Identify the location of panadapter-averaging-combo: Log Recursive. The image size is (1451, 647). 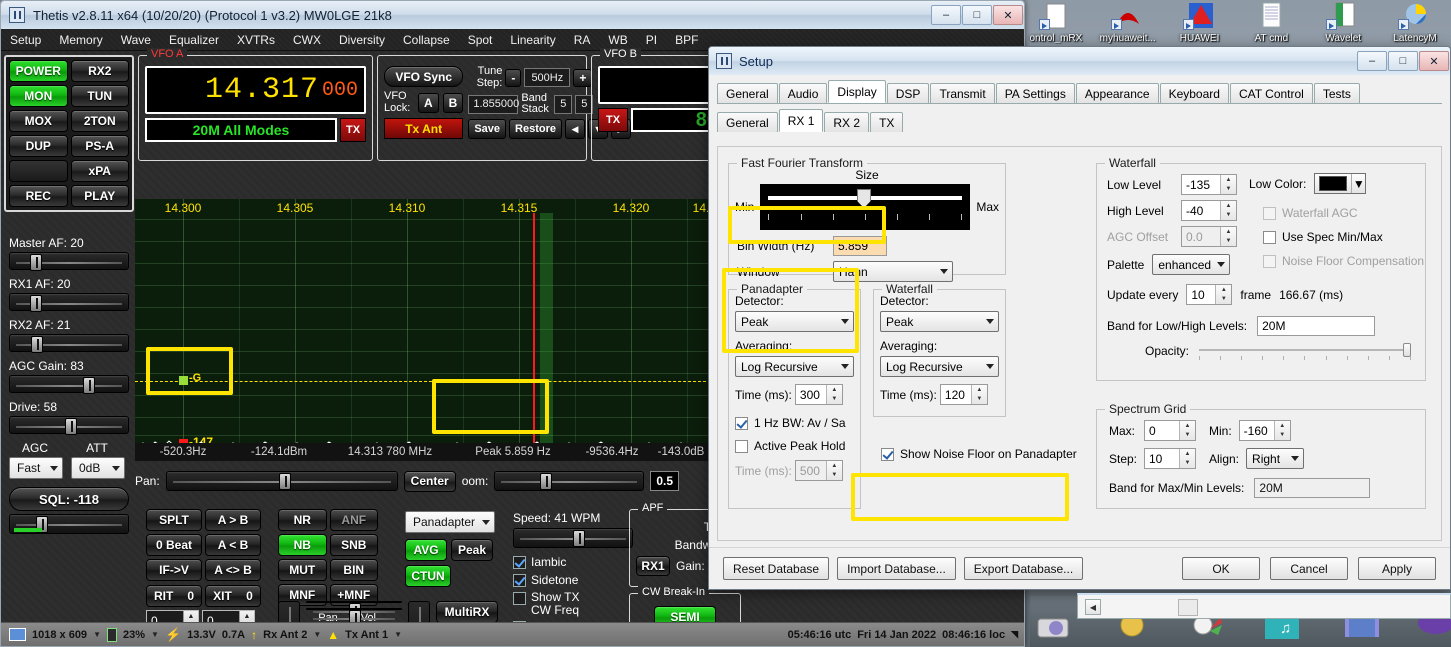
(794, 366).